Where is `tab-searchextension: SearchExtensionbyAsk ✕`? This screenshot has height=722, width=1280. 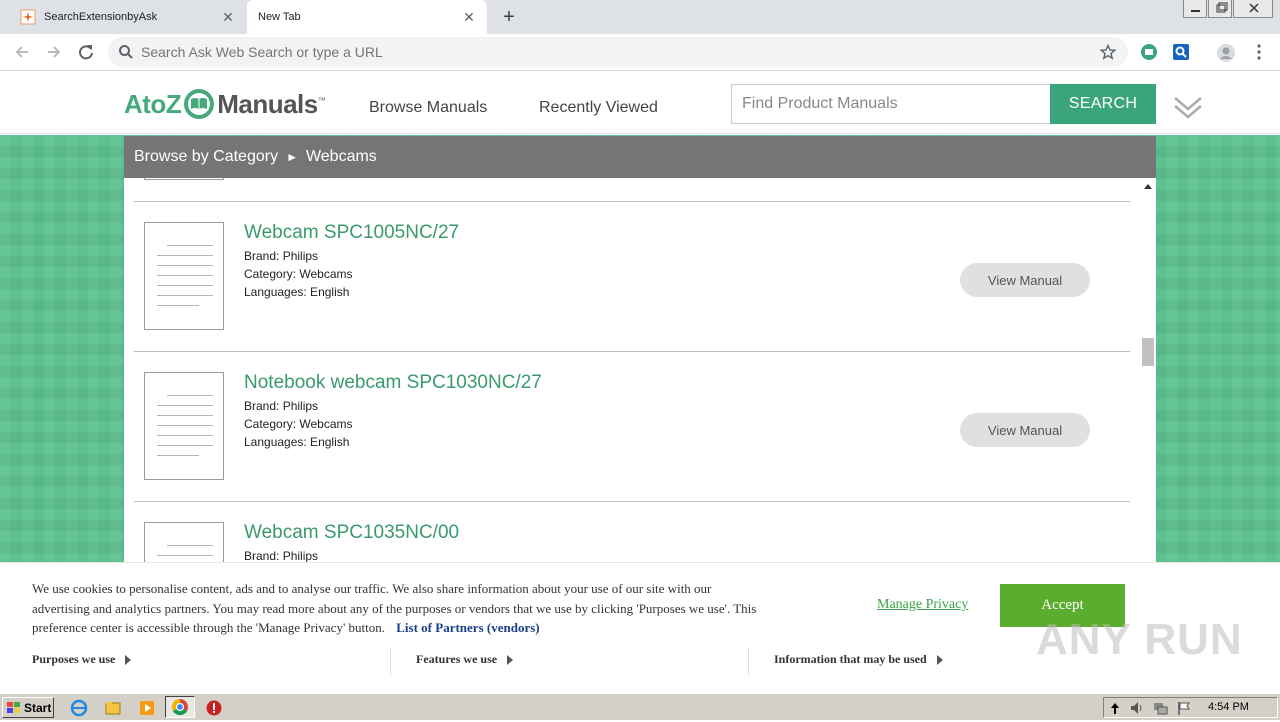
tab-searchextension: SearchExtensionbyAsk ✕ is located at coordinates (127, 17).